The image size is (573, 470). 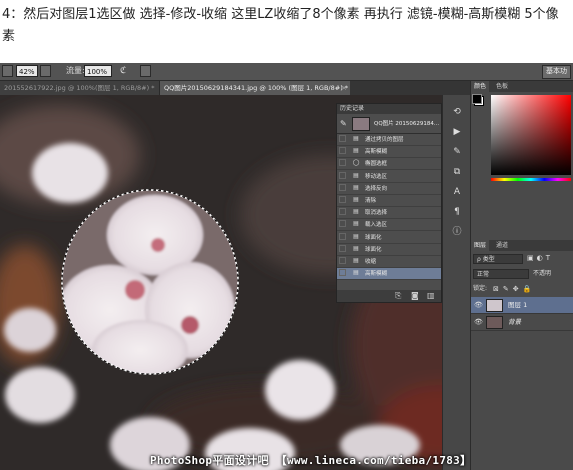 I want to click on camera-icon: ◙, so click(x=415, y=295).